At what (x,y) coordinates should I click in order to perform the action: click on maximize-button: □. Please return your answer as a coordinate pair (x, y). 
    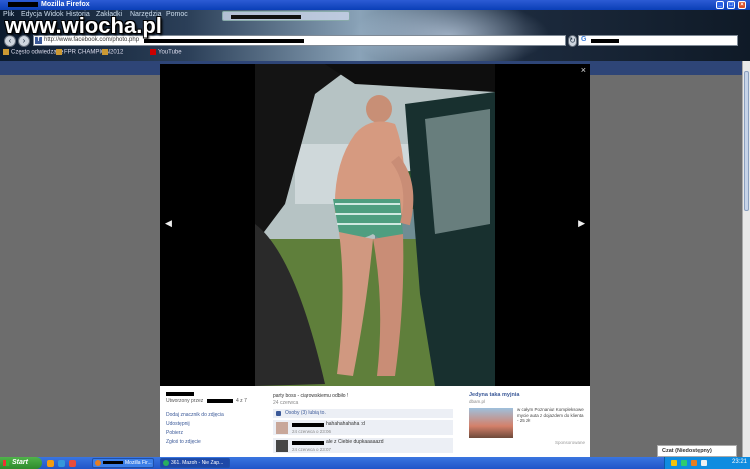
    Looking at the image, I should click on (731, 5).